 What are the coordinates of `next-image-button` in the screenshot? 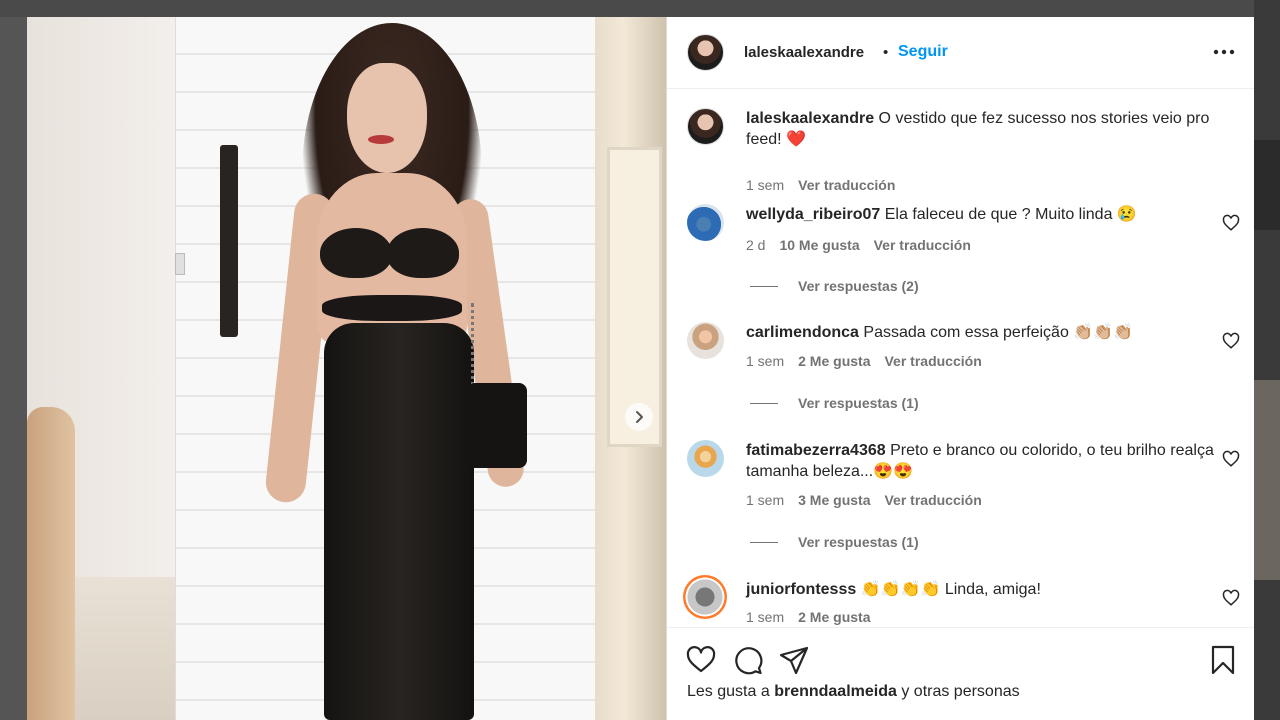 It's located at (639, 417).